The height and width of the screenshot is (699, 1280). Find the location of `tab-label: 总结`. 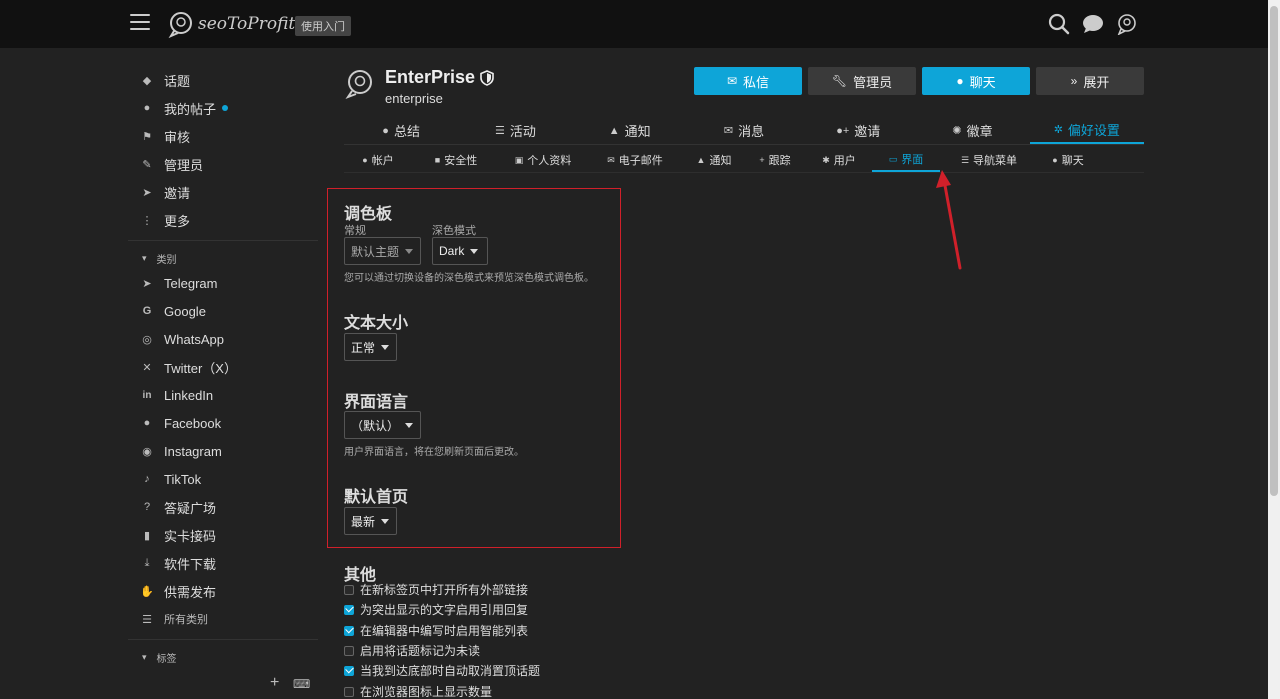

tab-label: 总结 is located at coordinates (406, 131).